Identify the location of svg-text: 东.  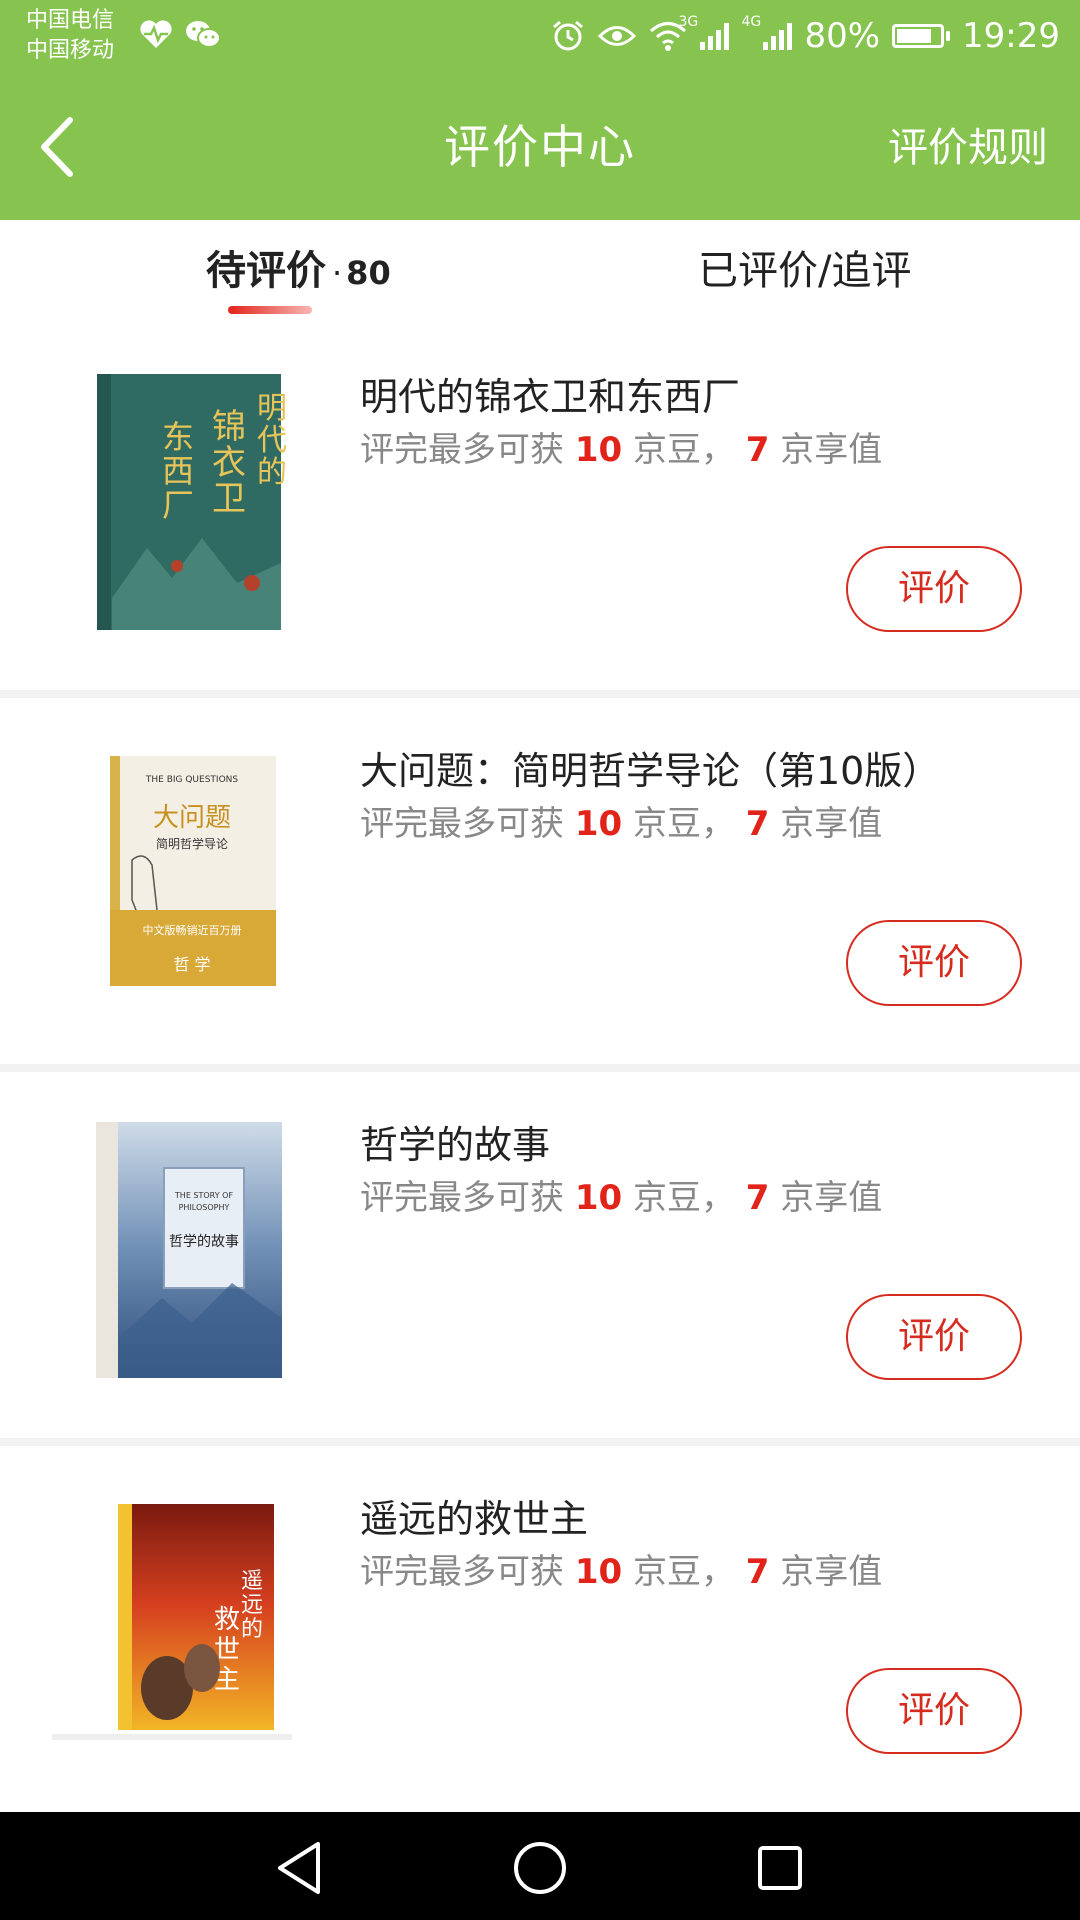
(178, 437).